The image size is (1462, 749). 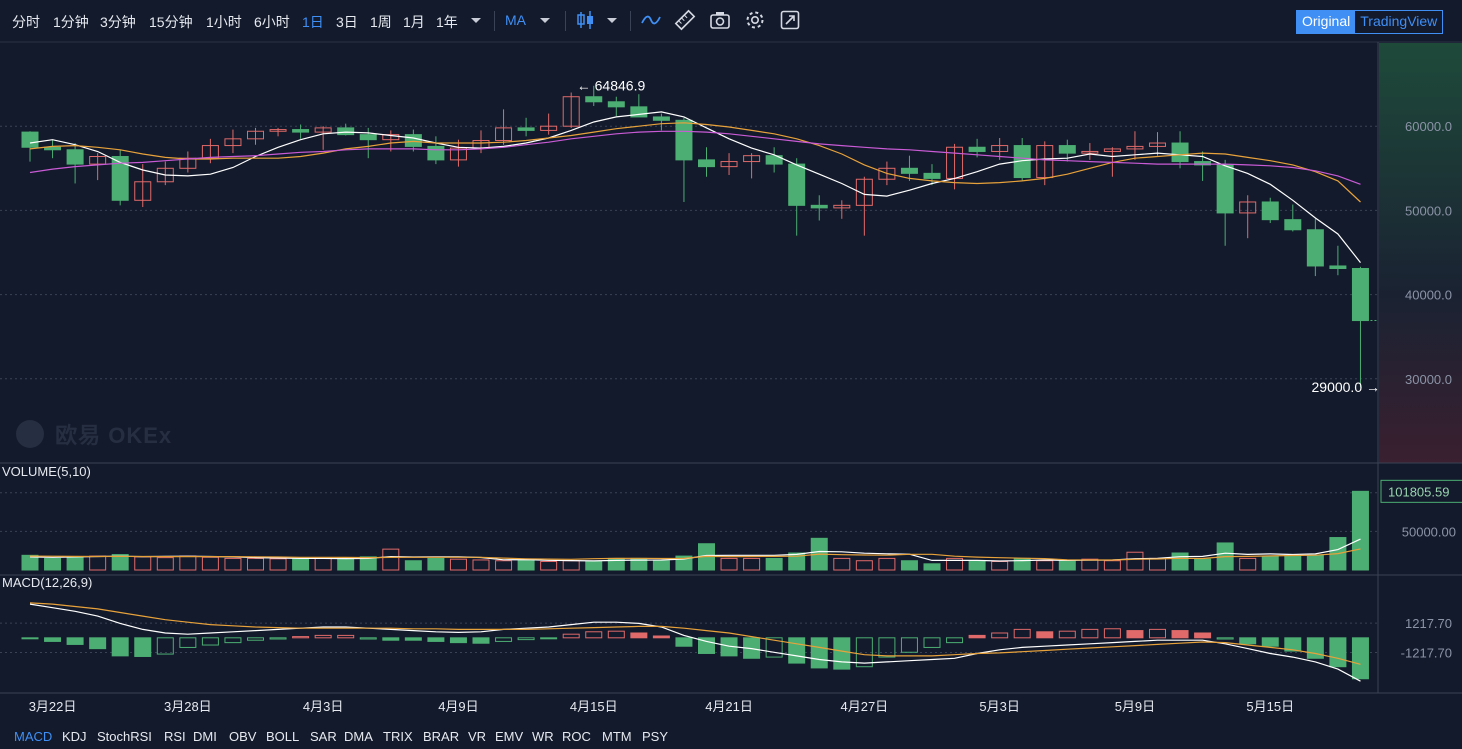 What do you see at coordinates (689, 628) in the screenshot?
I see `macd-pane: MACD(12,26,9)` at bounding box center [689, 628].